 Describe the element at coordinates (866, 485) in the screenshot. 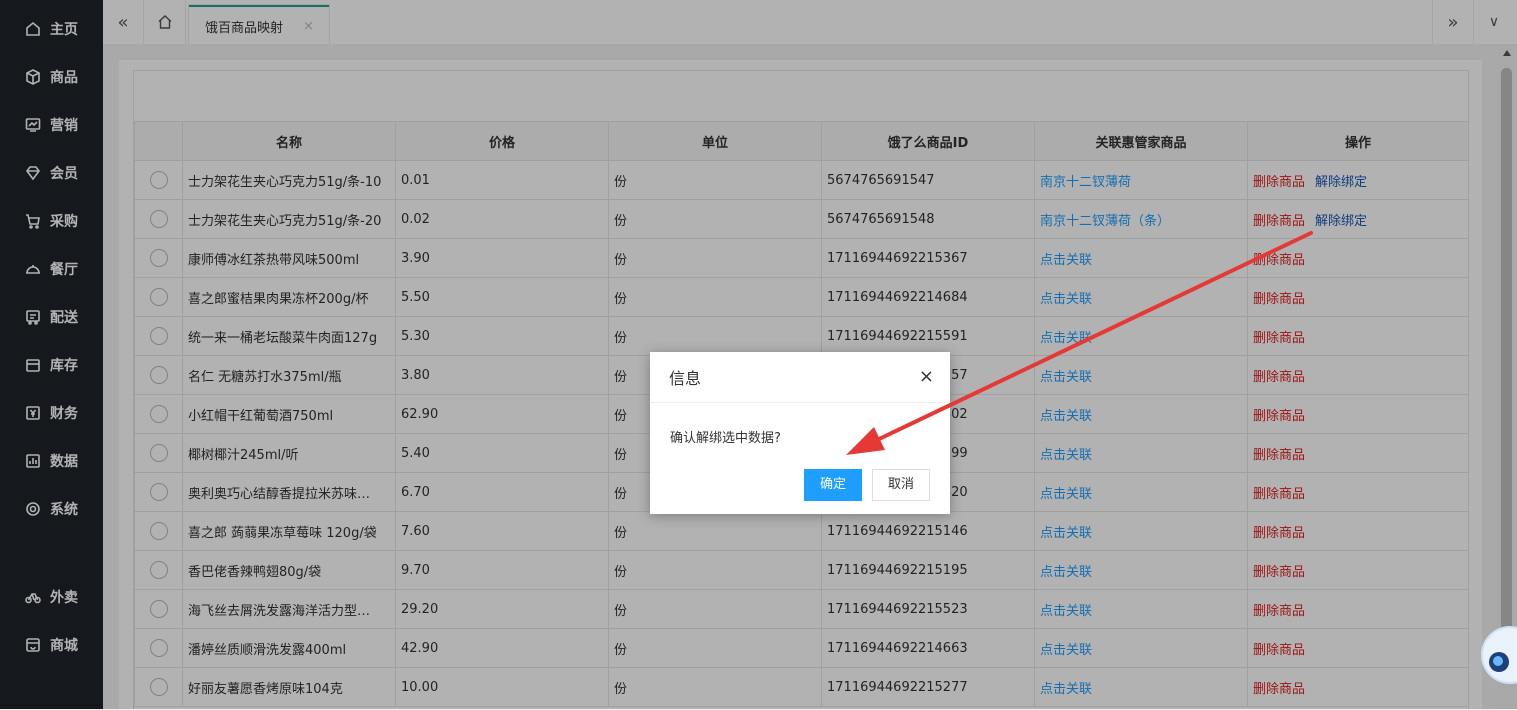

I see `dialog-buttons: 确定 取消` at that location.